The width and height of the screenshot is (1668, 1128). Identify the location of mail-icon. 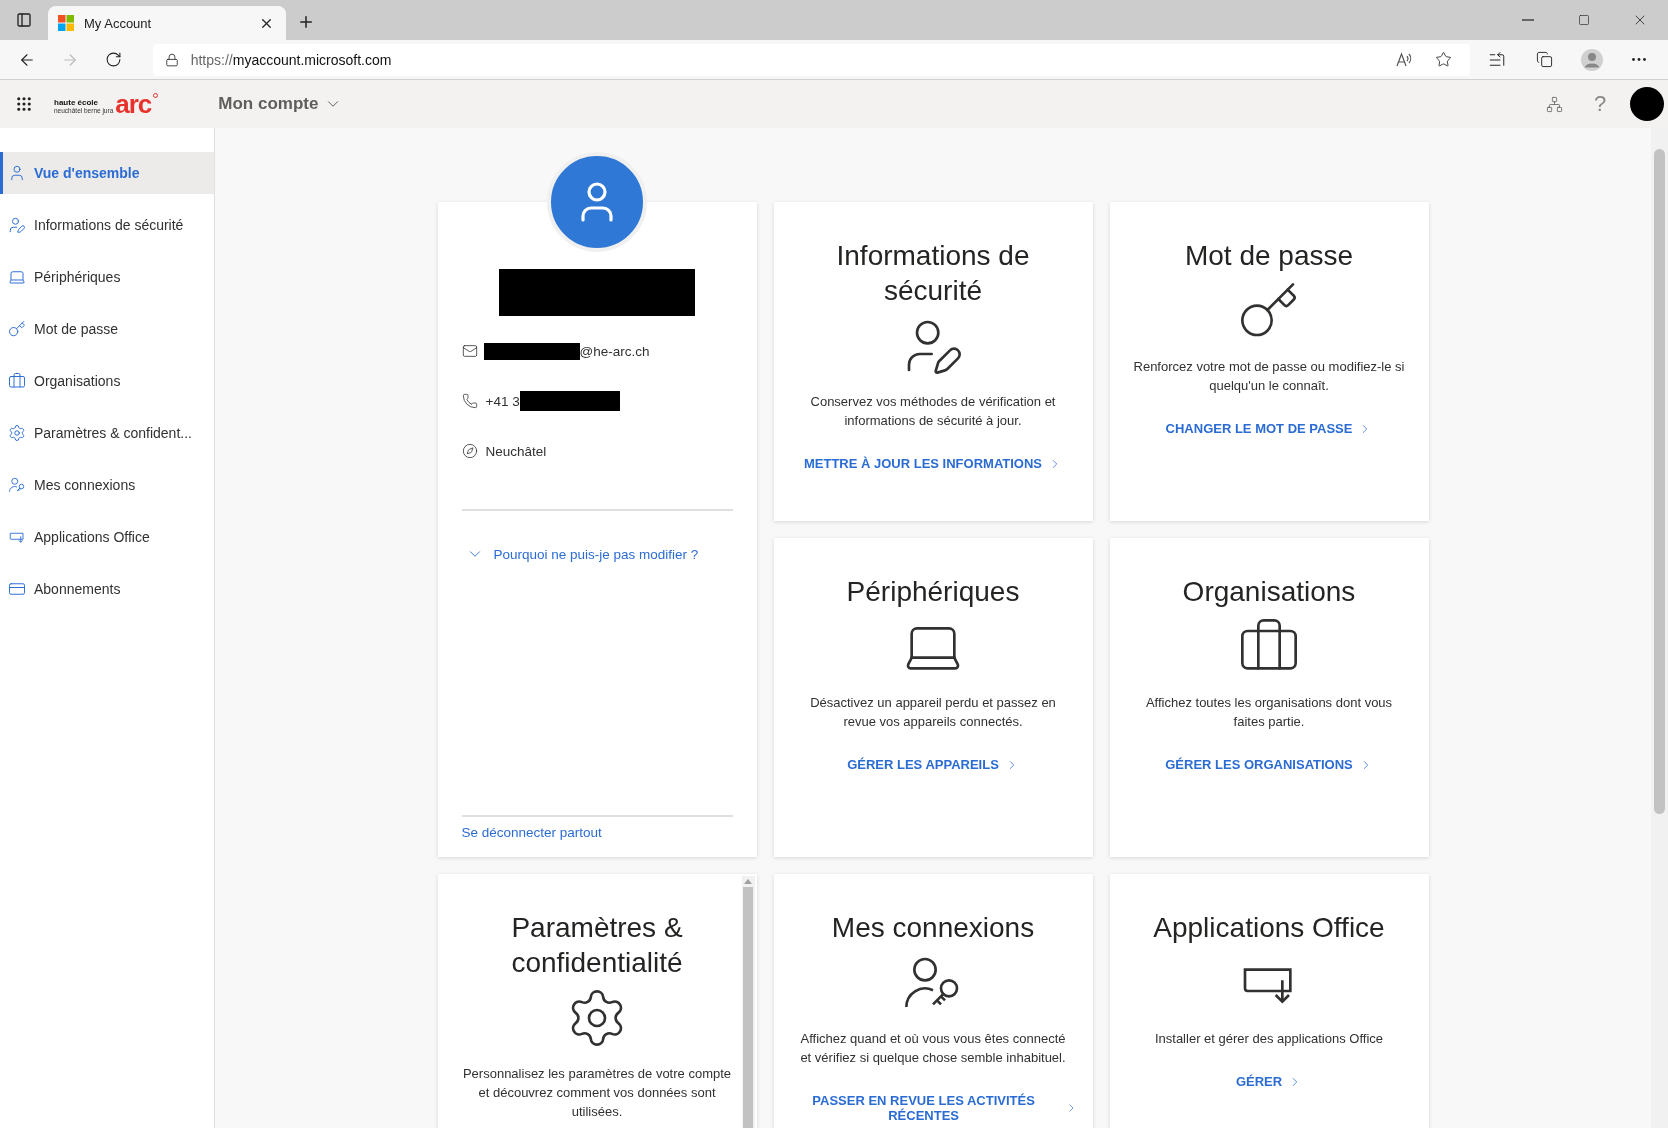
(469, 351).